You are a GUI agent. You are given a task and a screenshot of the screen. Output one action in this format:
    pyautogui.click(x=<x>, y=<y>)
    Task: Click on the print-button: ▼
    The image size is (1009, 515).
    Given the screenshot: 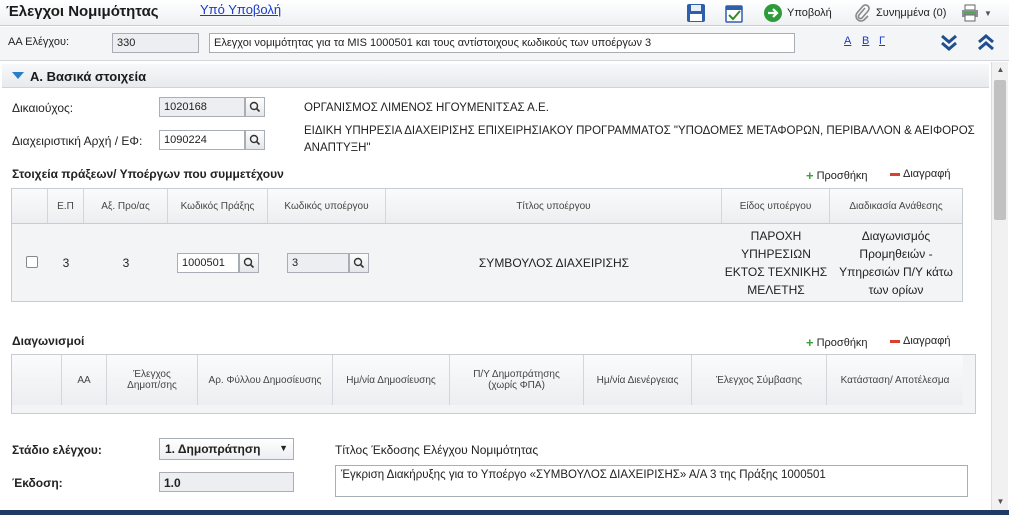 What is the action you would take?
    pyautogui.click(x=976, y=13)
    